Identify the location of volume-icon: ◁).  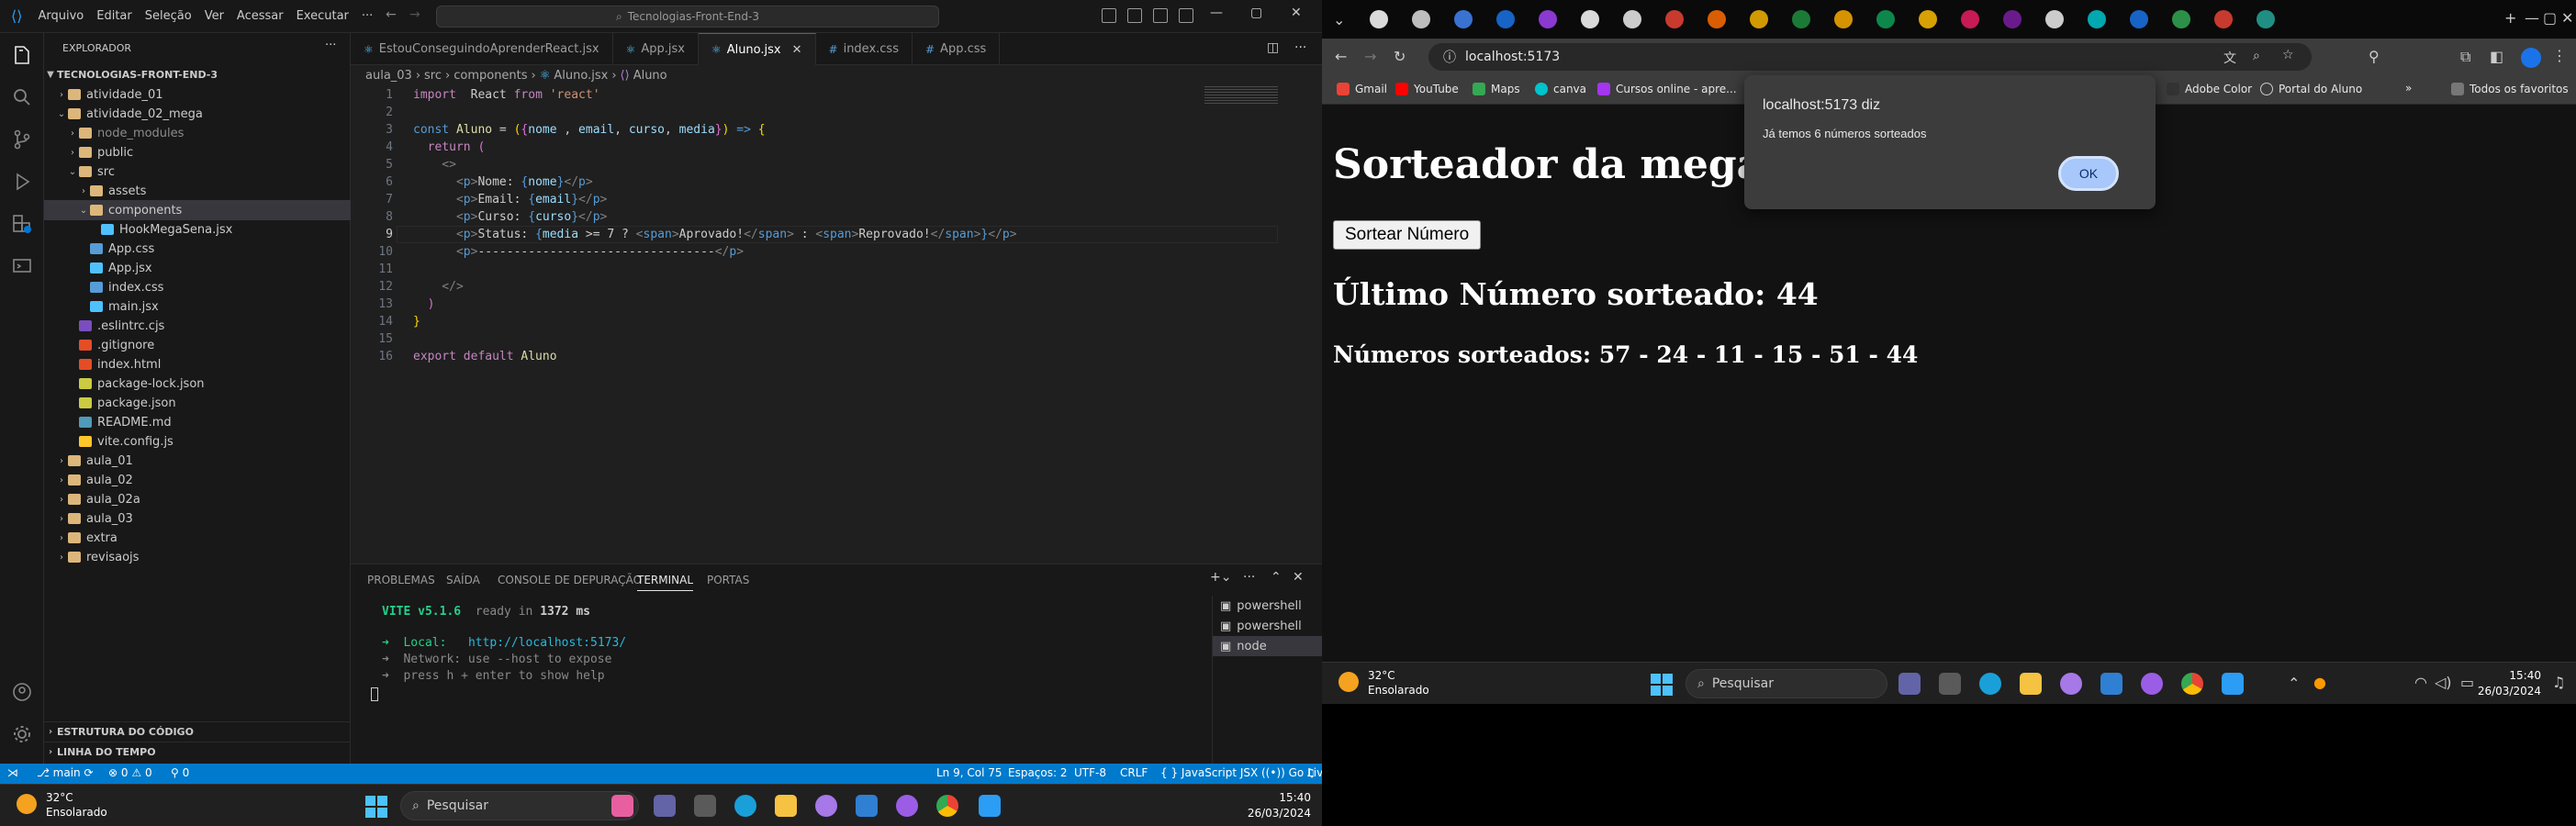
(2443, 683).